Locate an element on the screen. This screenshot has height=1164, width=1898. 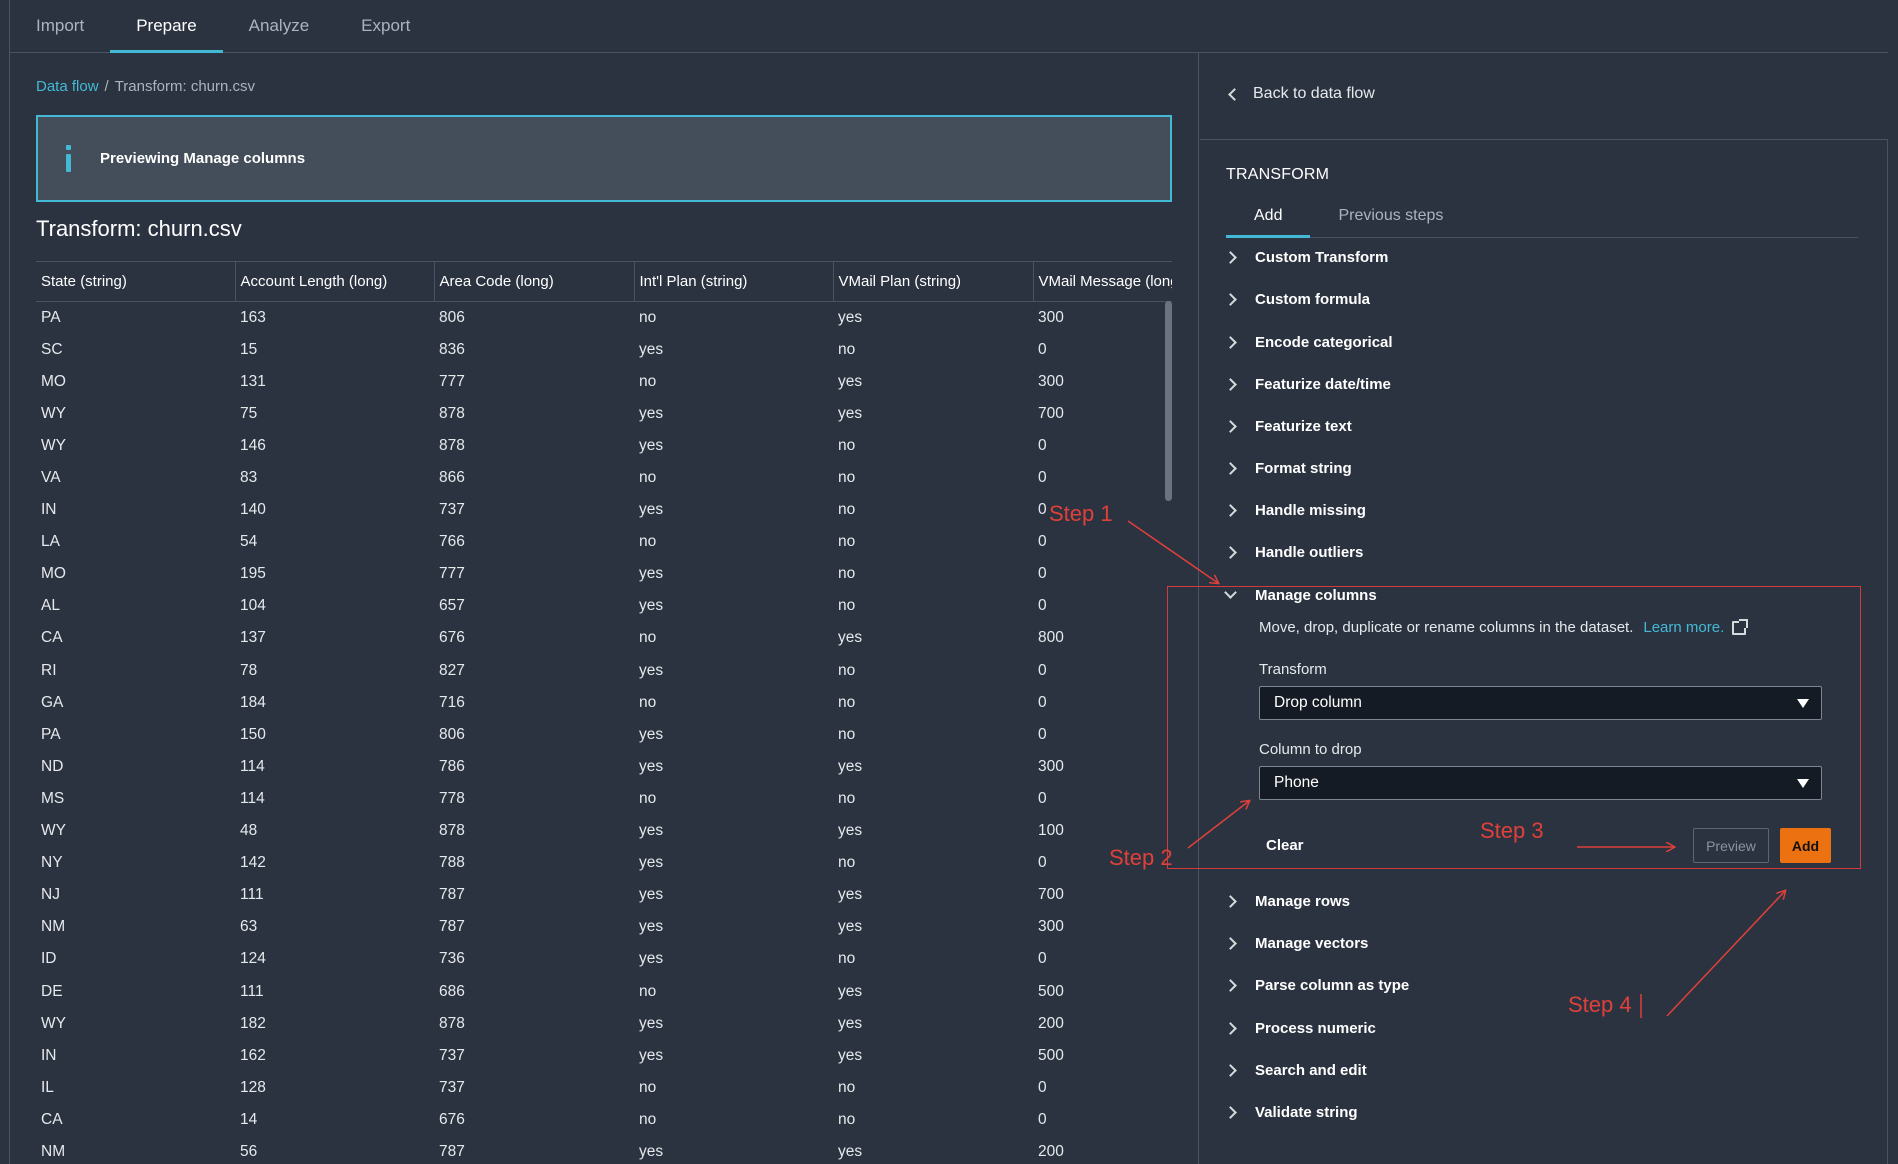
table-cell: 200 is located at coordinates (1051, 1023).